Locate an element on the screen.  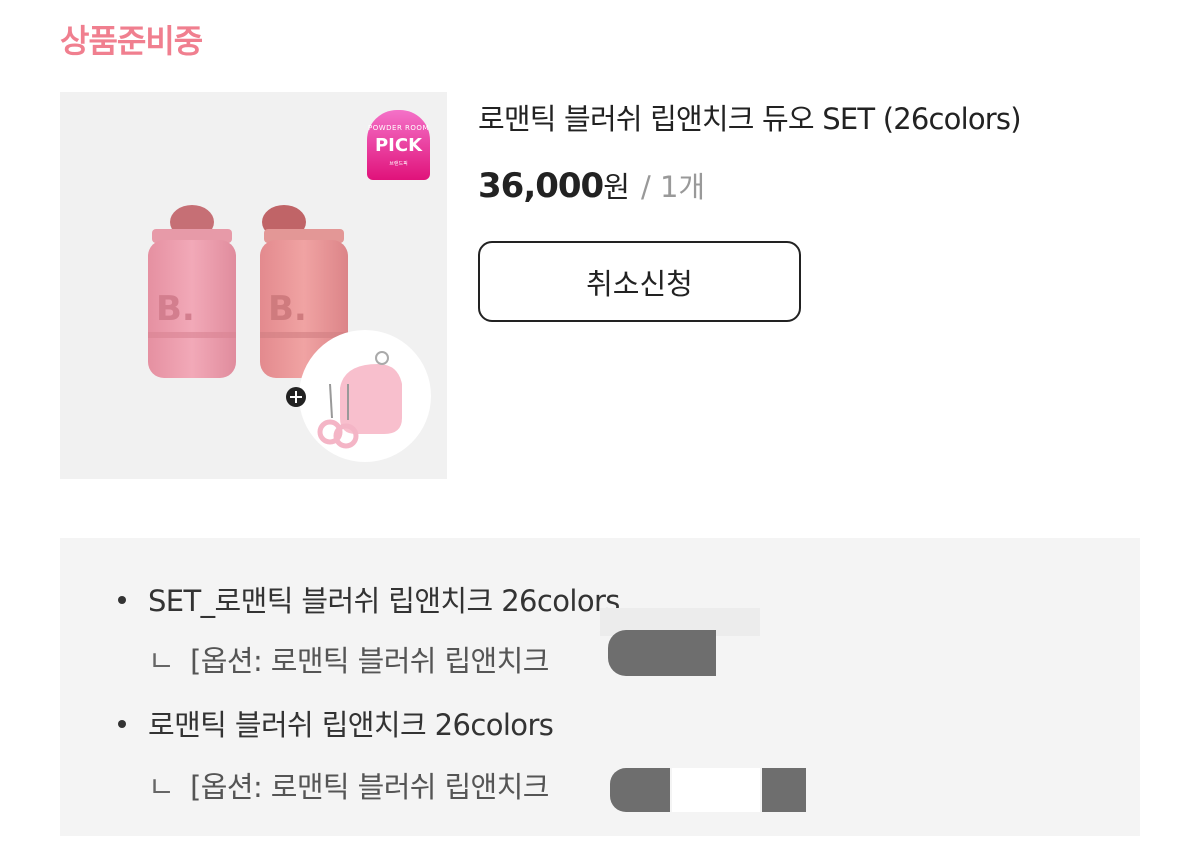
redaction-blur is located at coordinates (716, 790).